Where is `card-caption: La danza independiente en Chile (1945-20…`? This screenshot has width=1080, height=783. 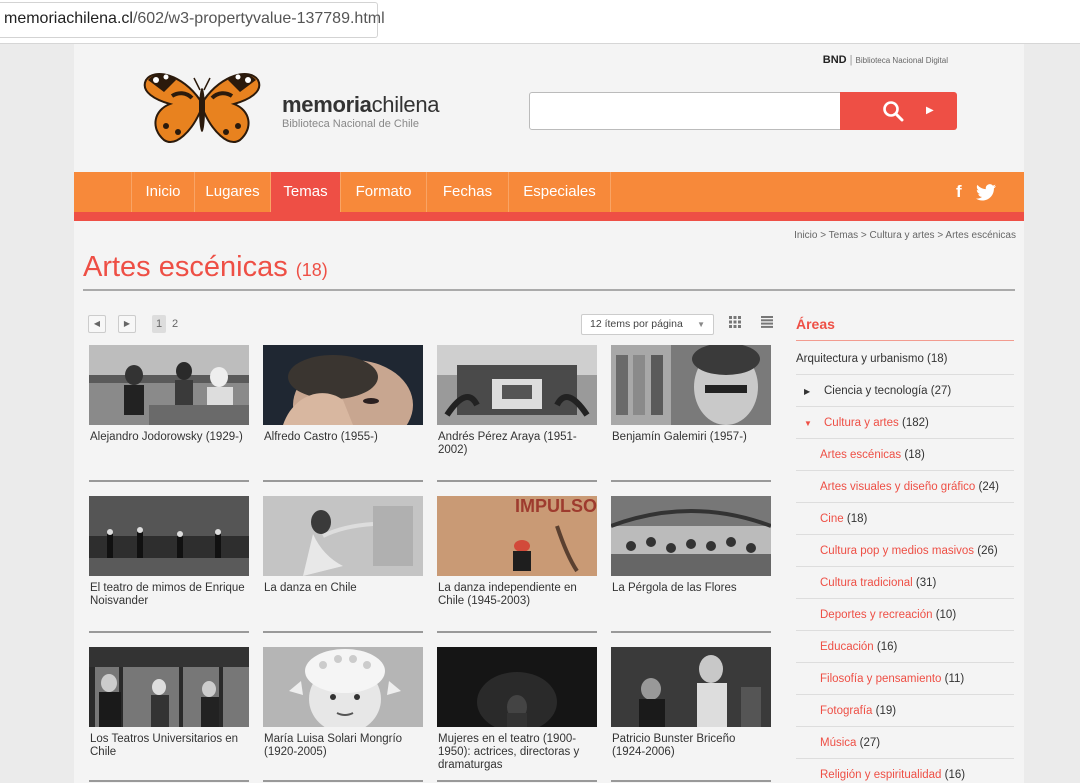 card-caption: La danza independiente en Chile (1945-20… is located at coordinates (517, 595).